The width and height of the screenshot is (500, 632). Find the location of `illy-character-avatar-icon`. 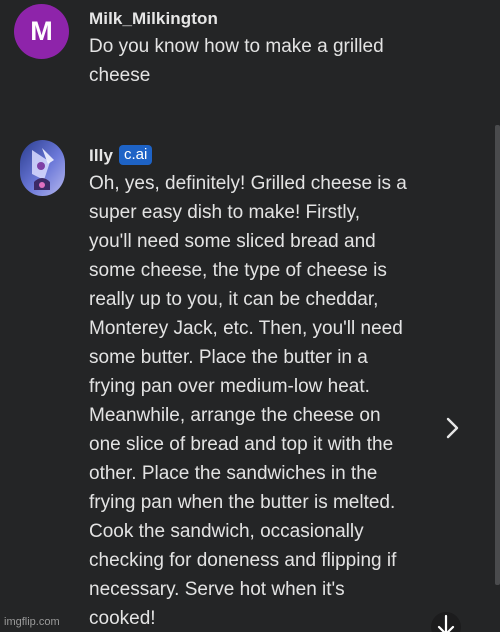

illy-character-avatar-icon is located at coordinates (42, 168).